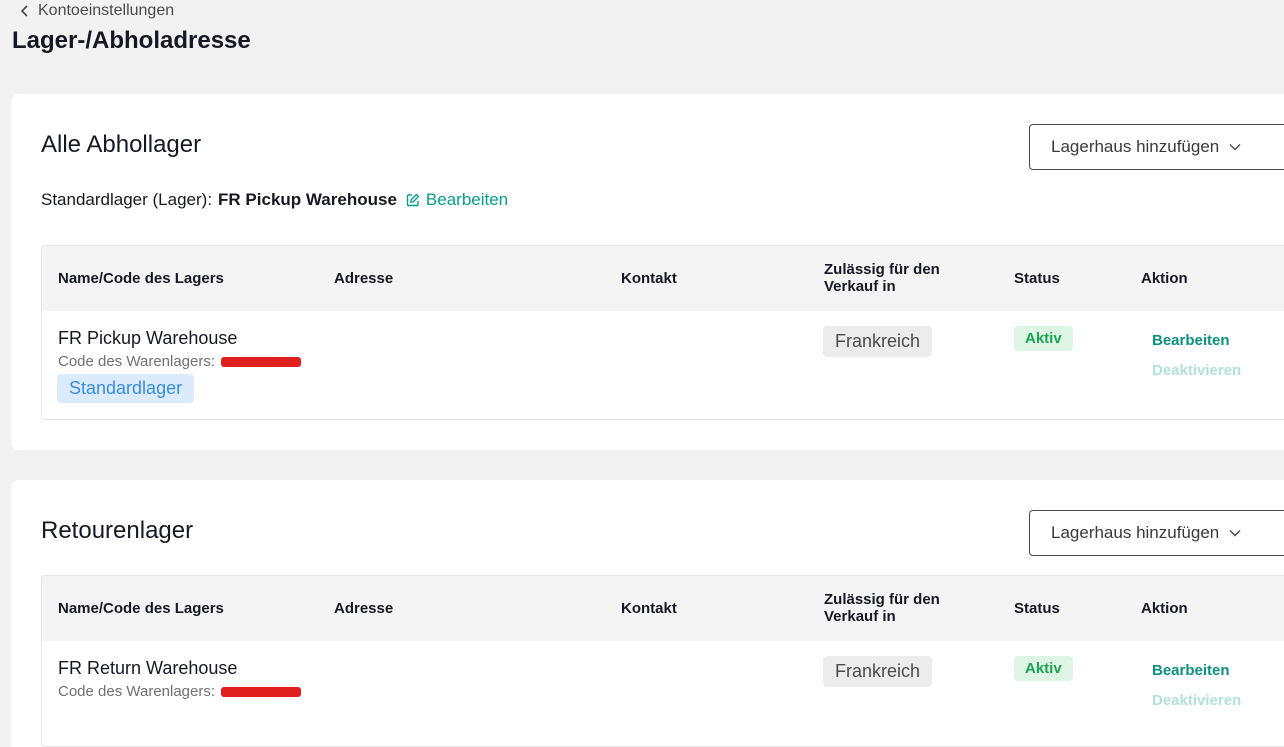  I want to click on back-link: Kontoeinstellungen, so click(97, 11).